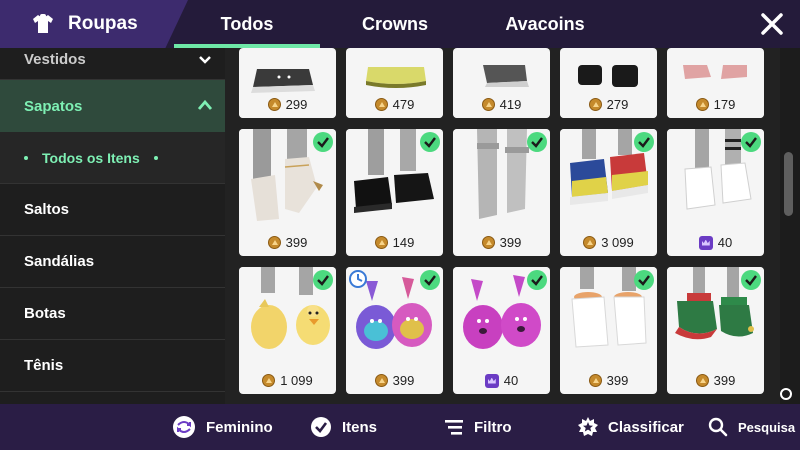 The height and width of the screenshot is (450, 800). I want to click on sidebar-item-label: Todos os Itens, so click(91, 157).